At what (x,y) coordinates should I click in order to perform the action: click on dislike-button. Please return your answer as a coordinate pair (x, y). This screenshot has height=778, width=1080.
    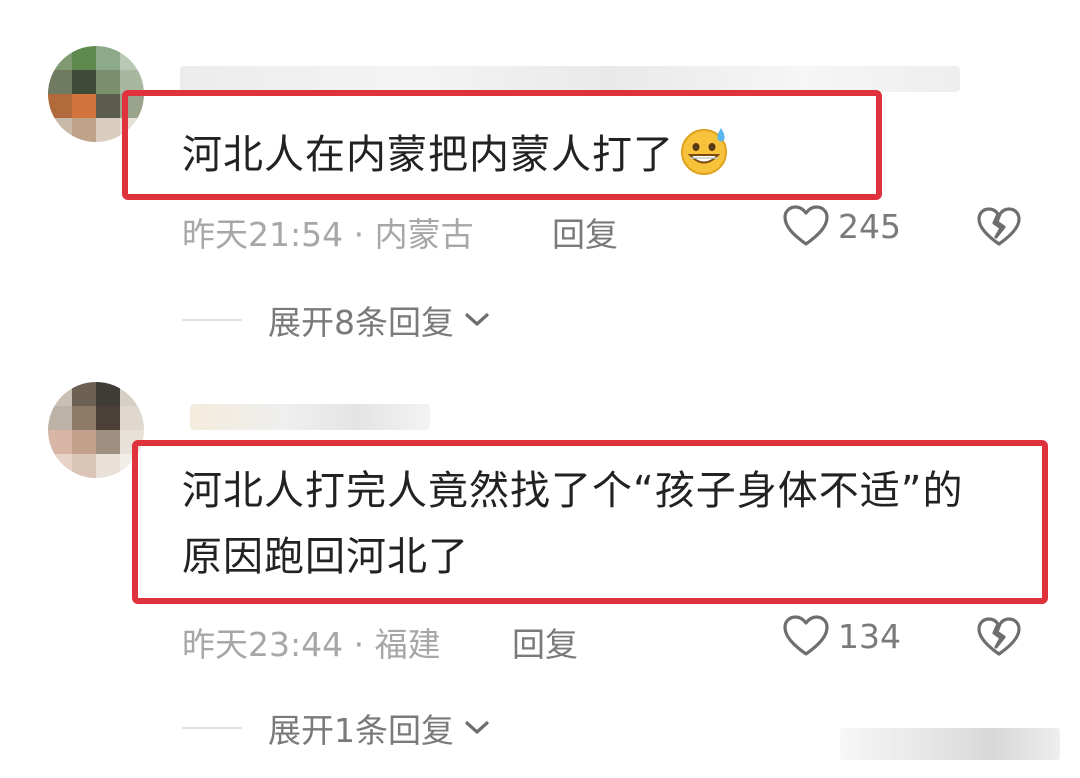
    Looking at the image, I should click on (999, 639).